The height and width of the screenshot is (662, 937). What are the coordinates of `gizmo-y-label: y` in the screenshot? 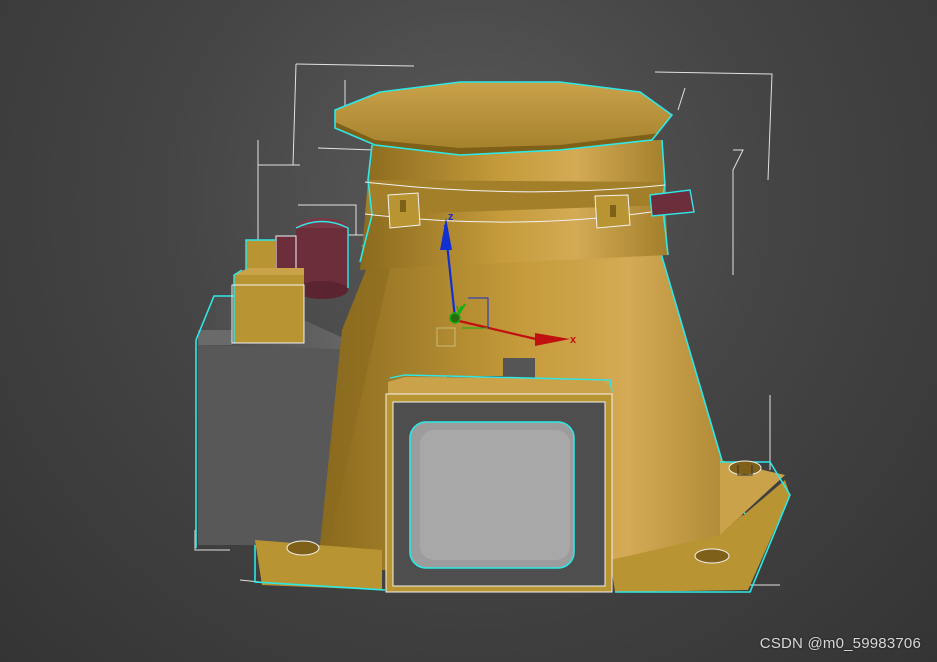 It's located at (459, 309).